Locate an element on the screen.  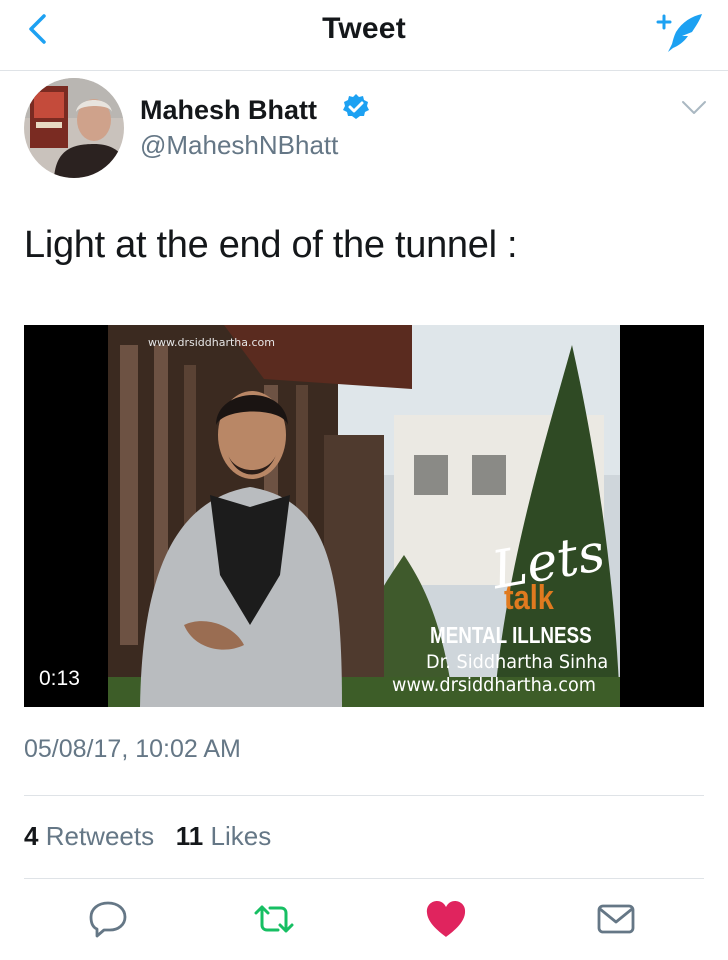
video-caption-mental-illness: MENTAL ILLNESS is located at coordinates (511, 635).